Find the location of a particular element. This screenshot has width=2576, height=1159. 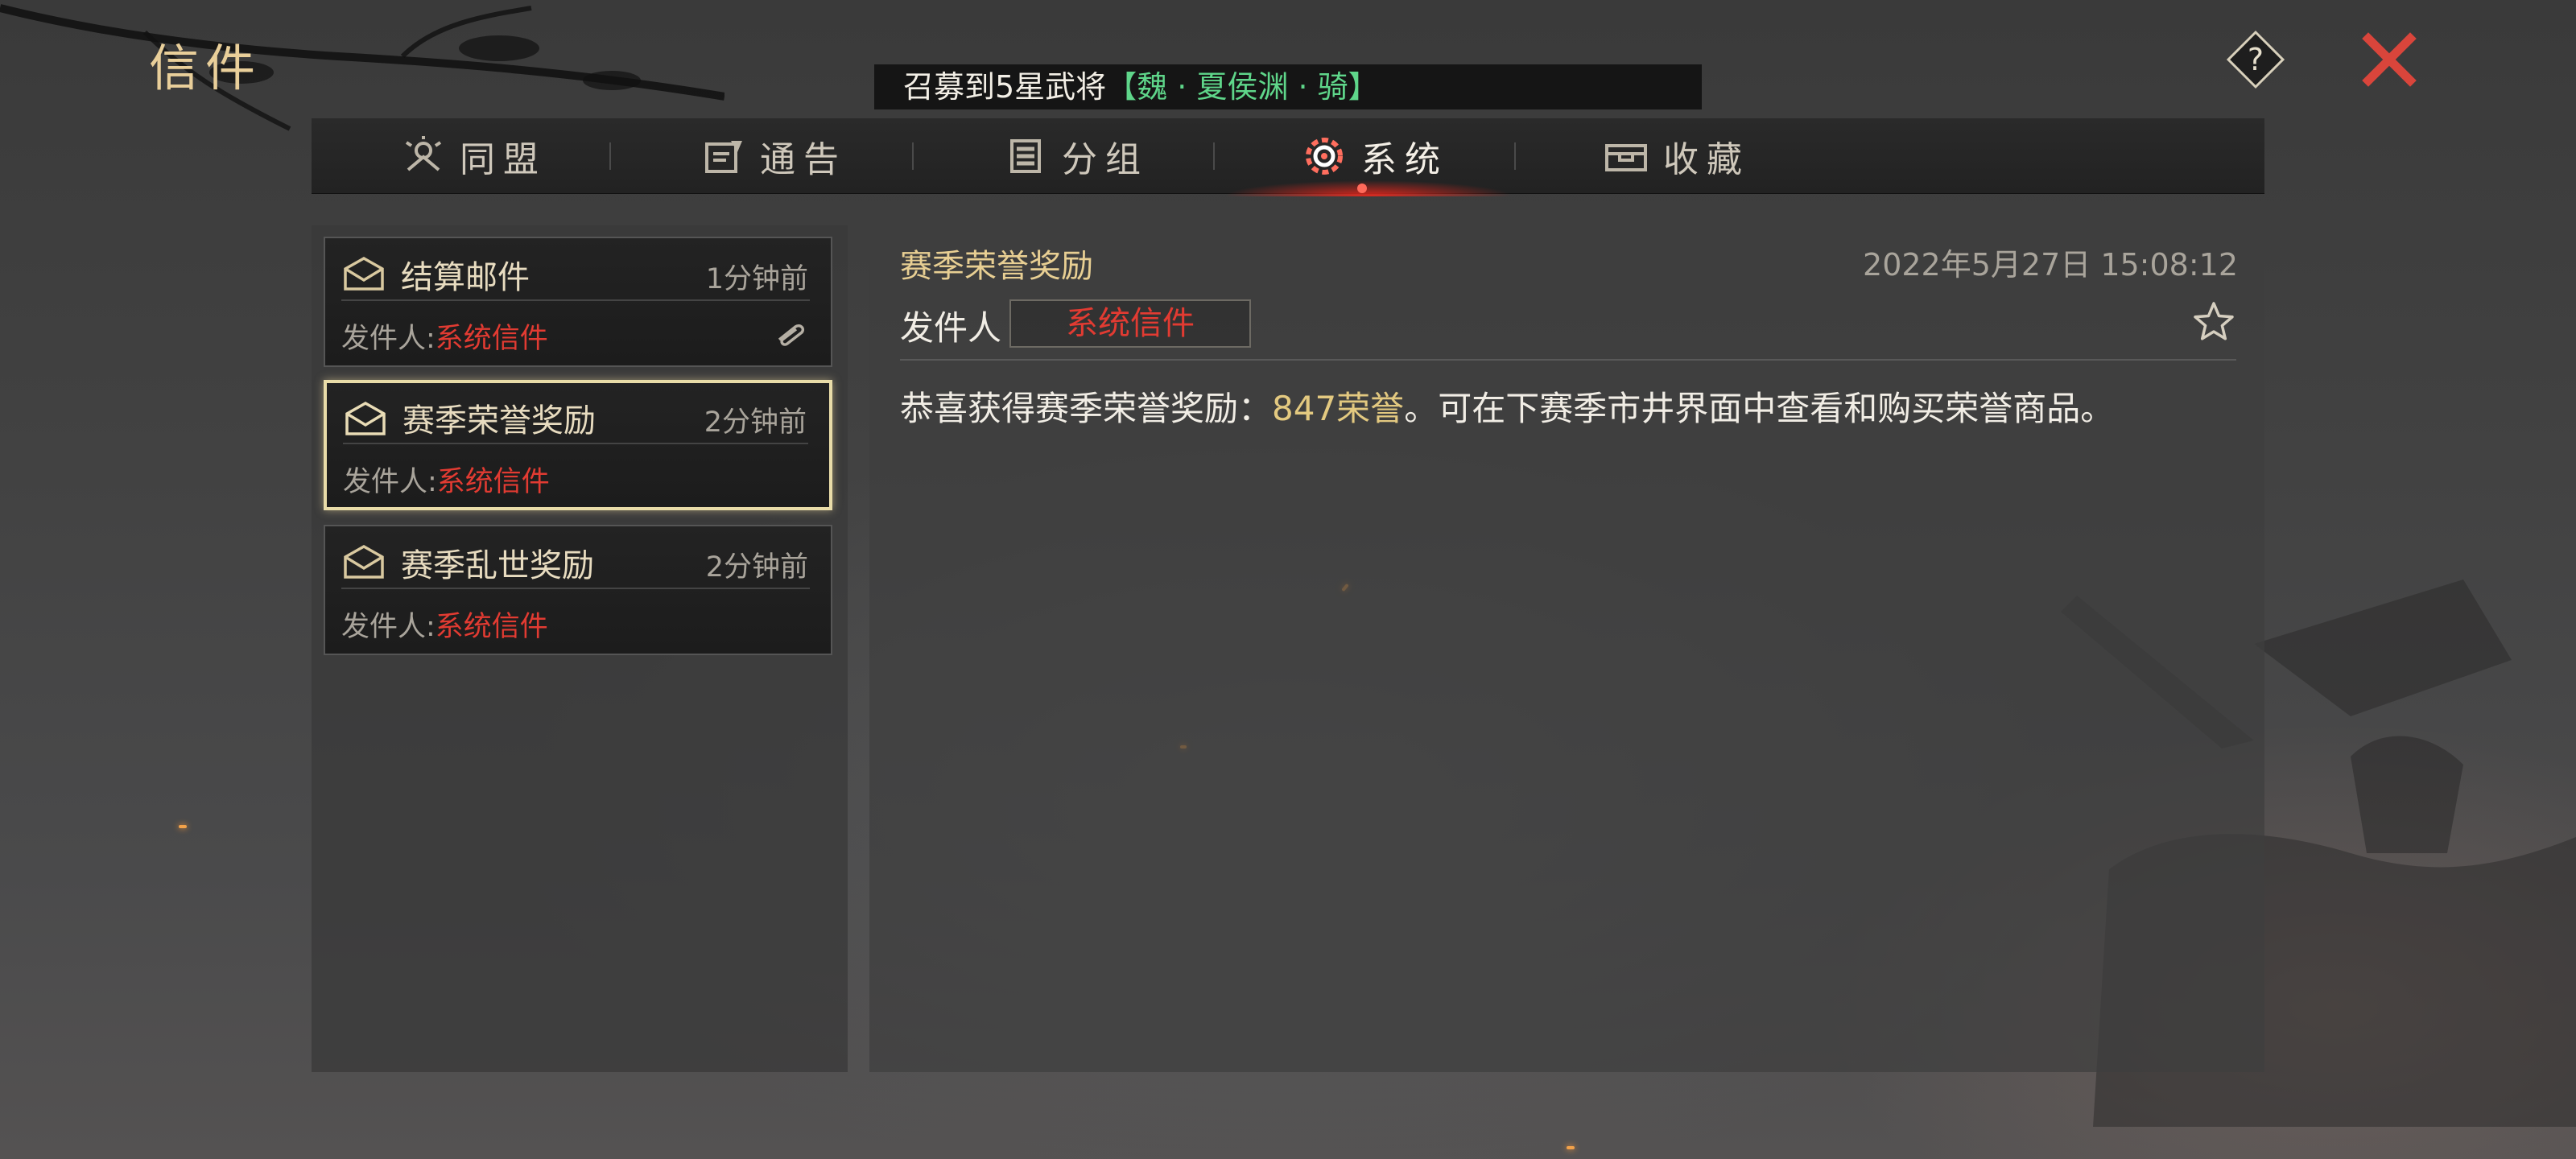

favorites-chest-icon is located at coordinates (1626, 157).